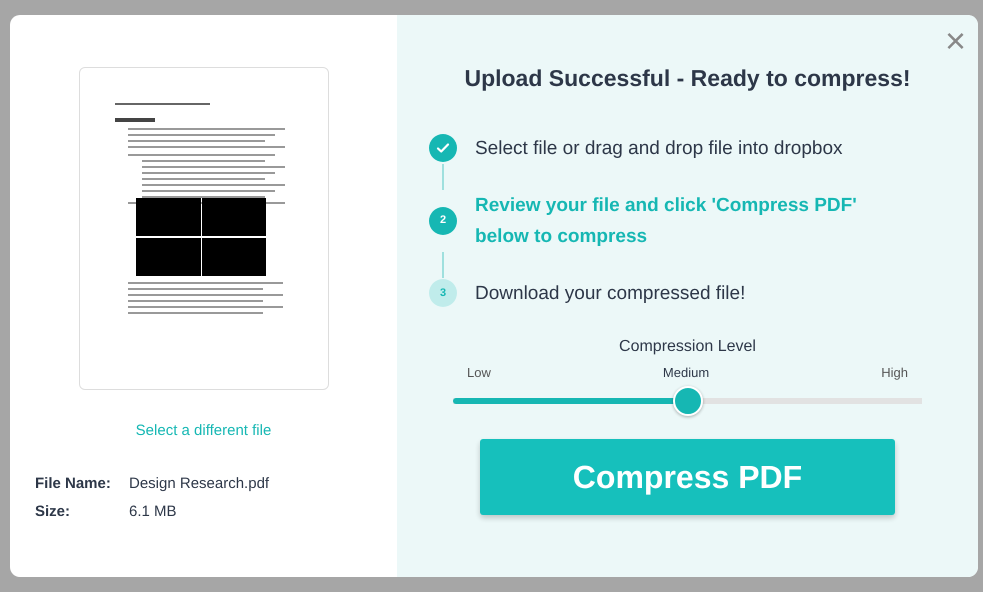 The image size is (983, 592). I want to click on level-option: Medium, so click(686, 372).